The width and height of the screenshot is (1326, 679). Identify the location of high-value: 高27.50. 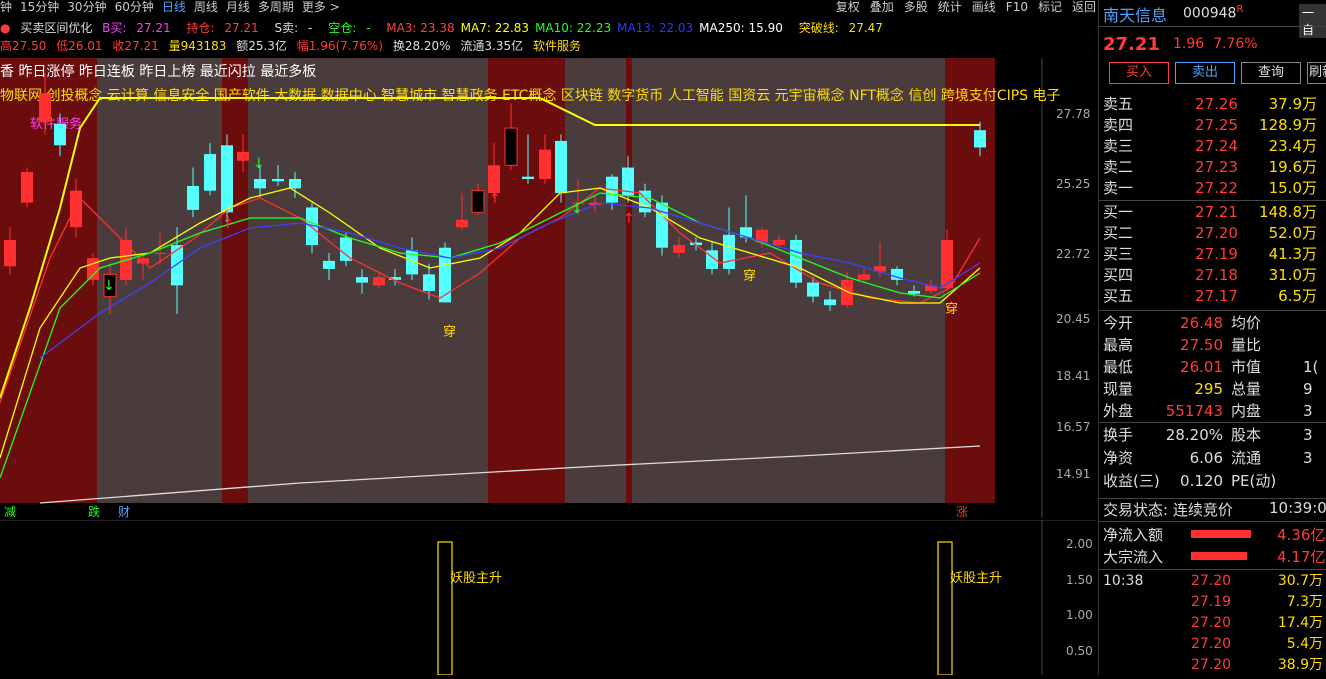
(23, 46).